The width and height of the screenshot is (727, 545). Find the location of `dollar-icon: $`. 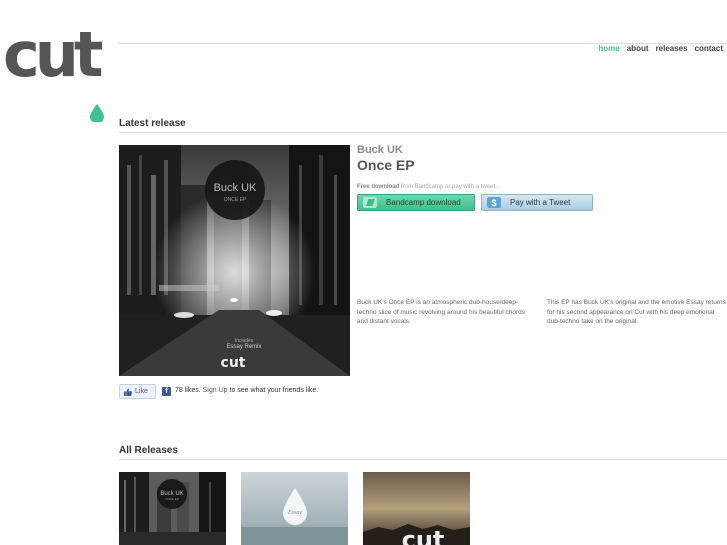

dollar-icon: $ is located at coordinates (494, 202).